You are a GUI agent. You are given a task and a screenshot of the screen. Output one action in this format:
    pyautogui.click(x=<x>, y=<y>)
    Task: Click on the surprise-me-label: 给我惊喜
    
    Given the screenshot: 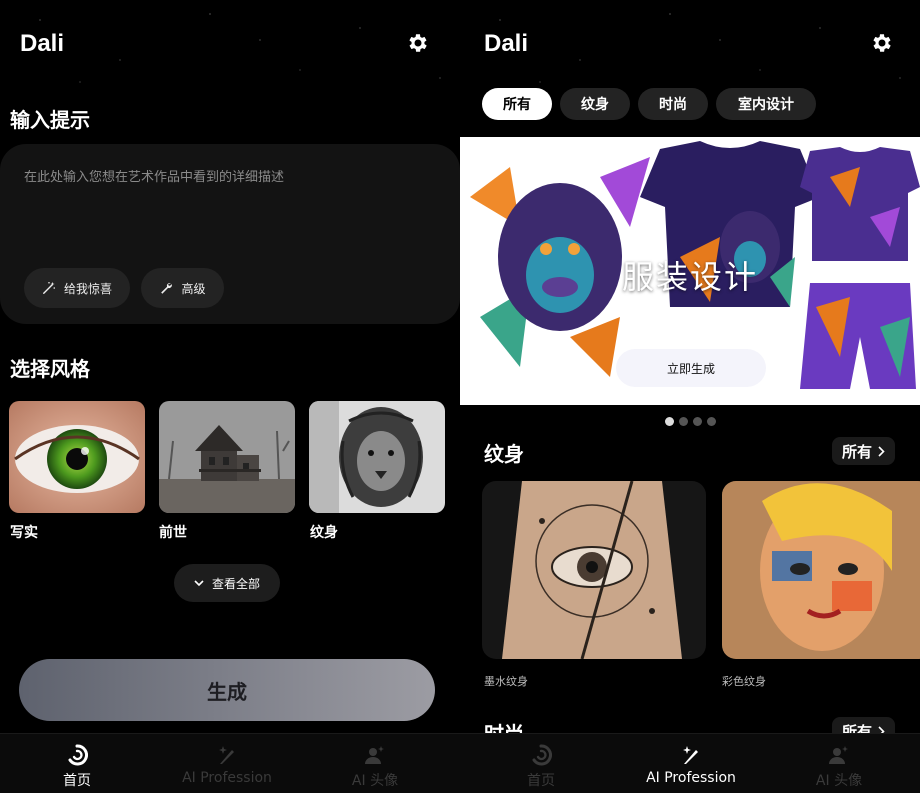 What is the action you would take?
    pyautogui.click(x=87, y=288)
    